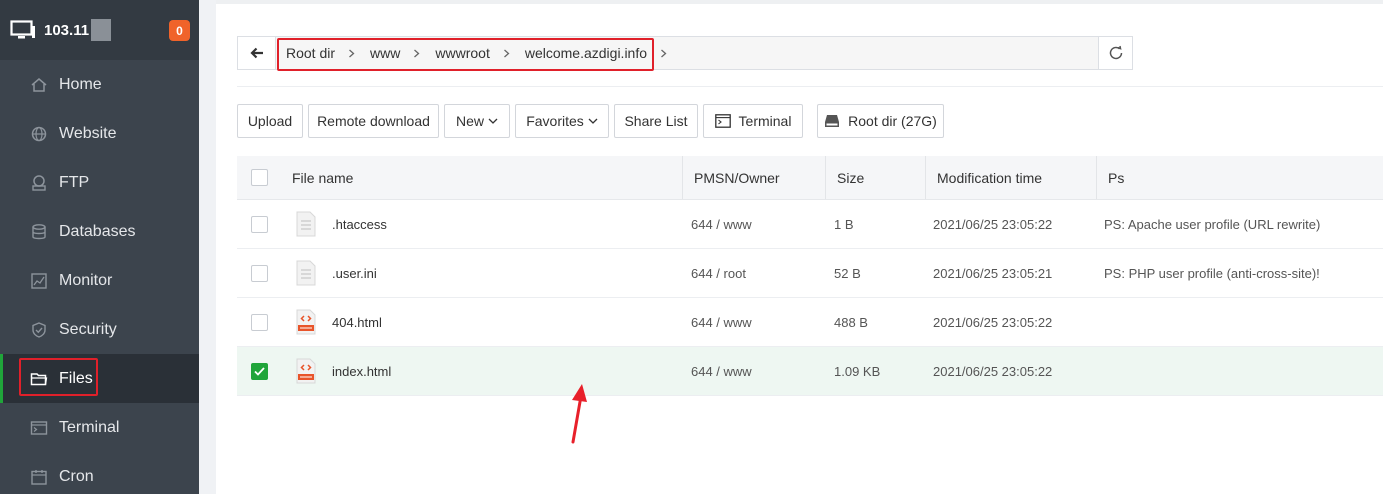  I want to click on header-perm: PMSN/Owner, so click(753, 177).